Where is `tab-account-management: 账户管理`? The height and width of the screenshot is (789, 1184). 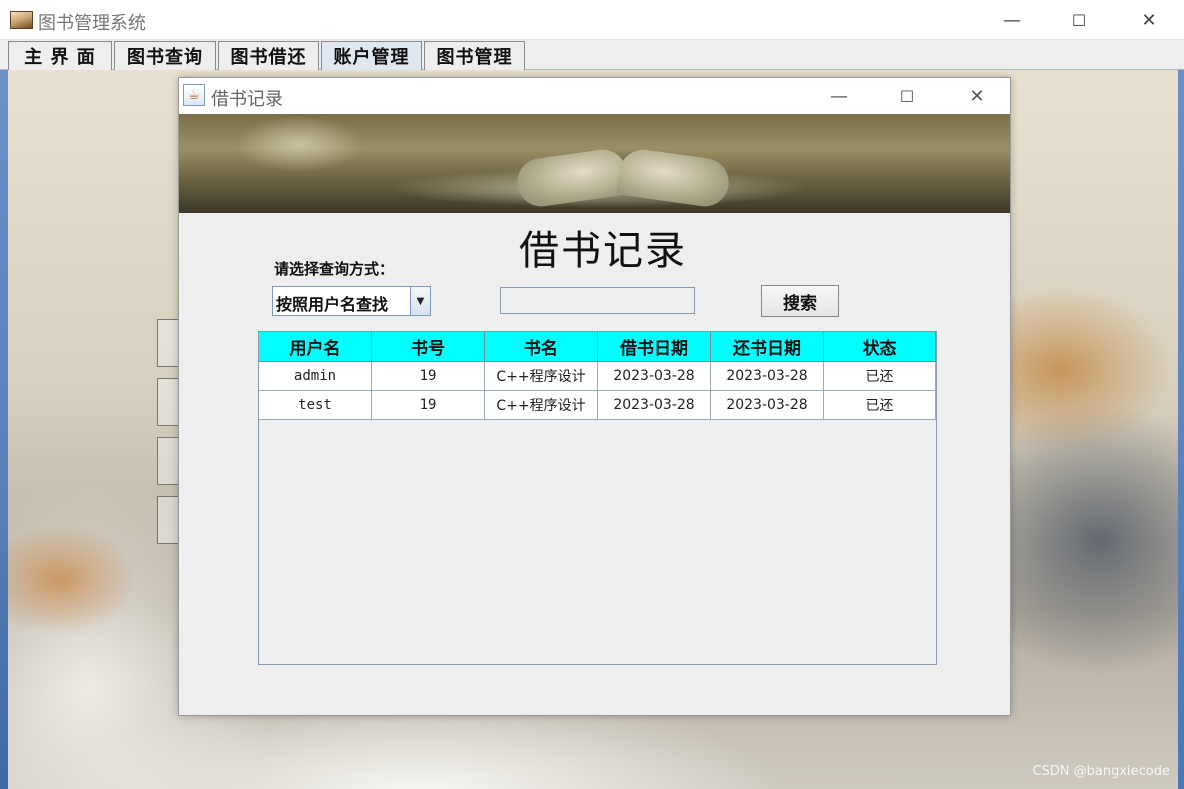
tab-account-management: 账户管理 is located at coordinates (371, 55).